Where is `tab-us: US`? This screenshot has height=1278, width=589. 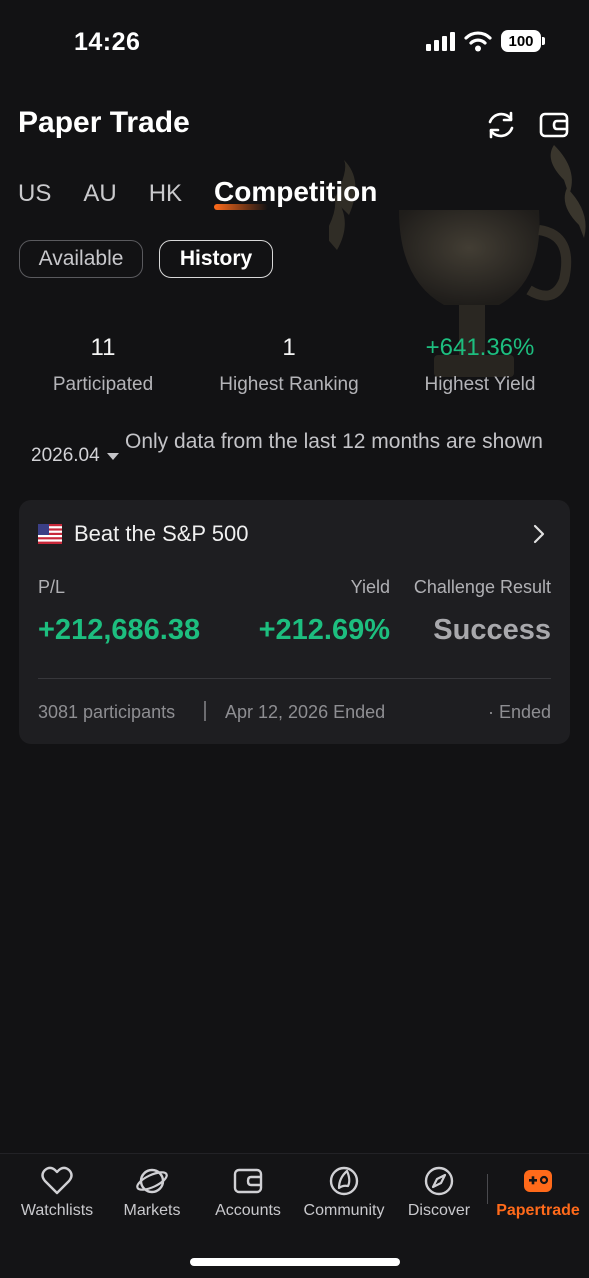 tab-us: US is located at coordinates (34, 194).